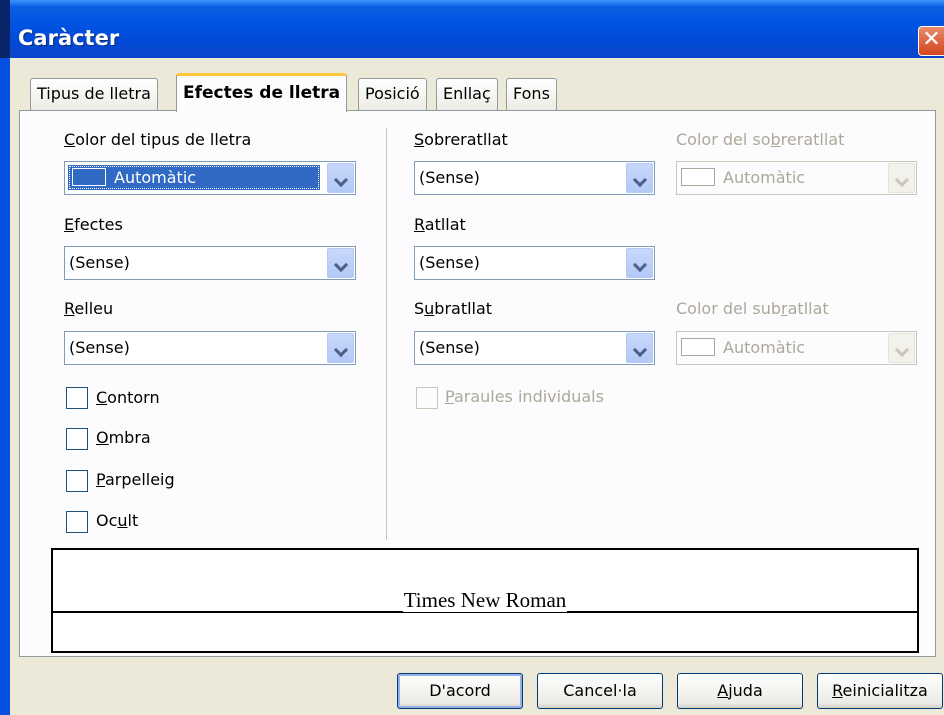  Describe the element at coordinates (5, 386) in the screenshot. I see `window-frame-left` at that location.